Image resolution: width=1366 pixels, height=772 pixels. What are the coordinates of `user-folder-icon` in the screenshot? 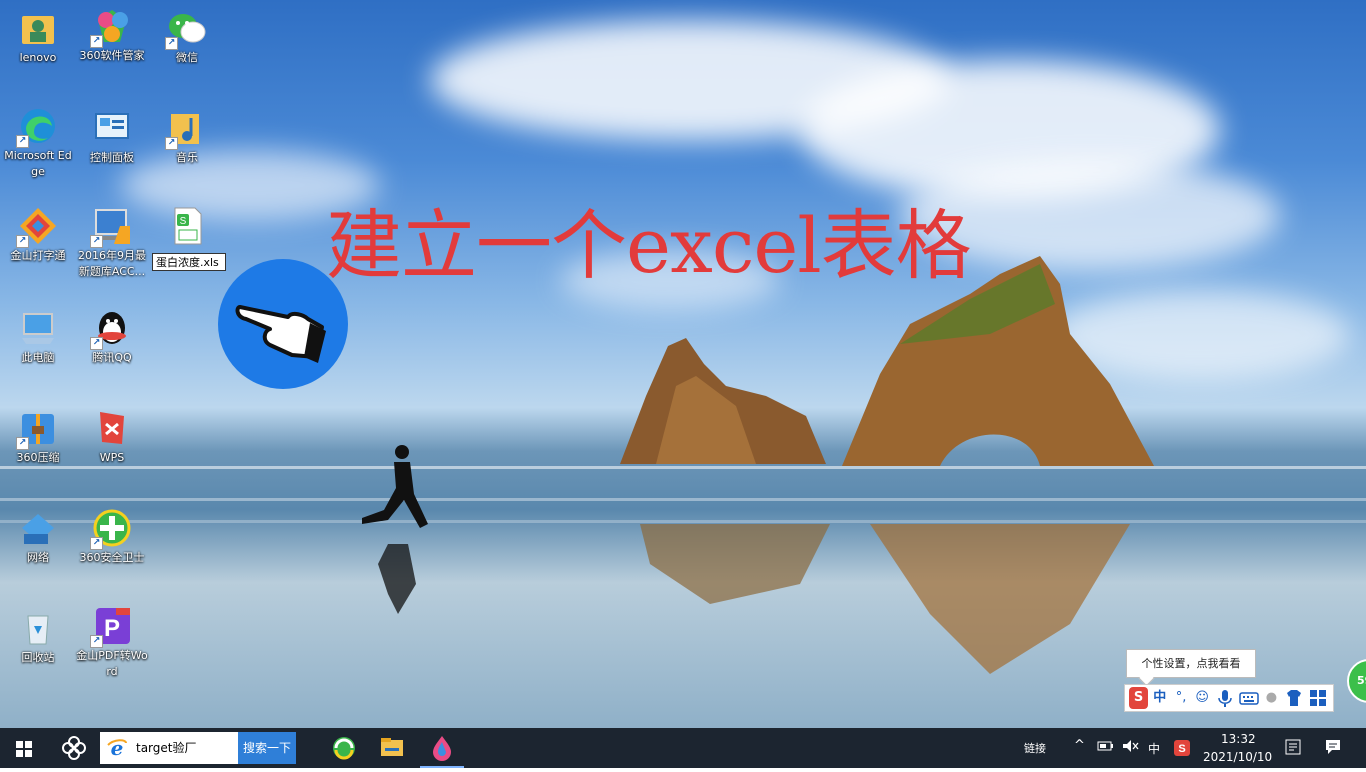 It's located at (38, 28).